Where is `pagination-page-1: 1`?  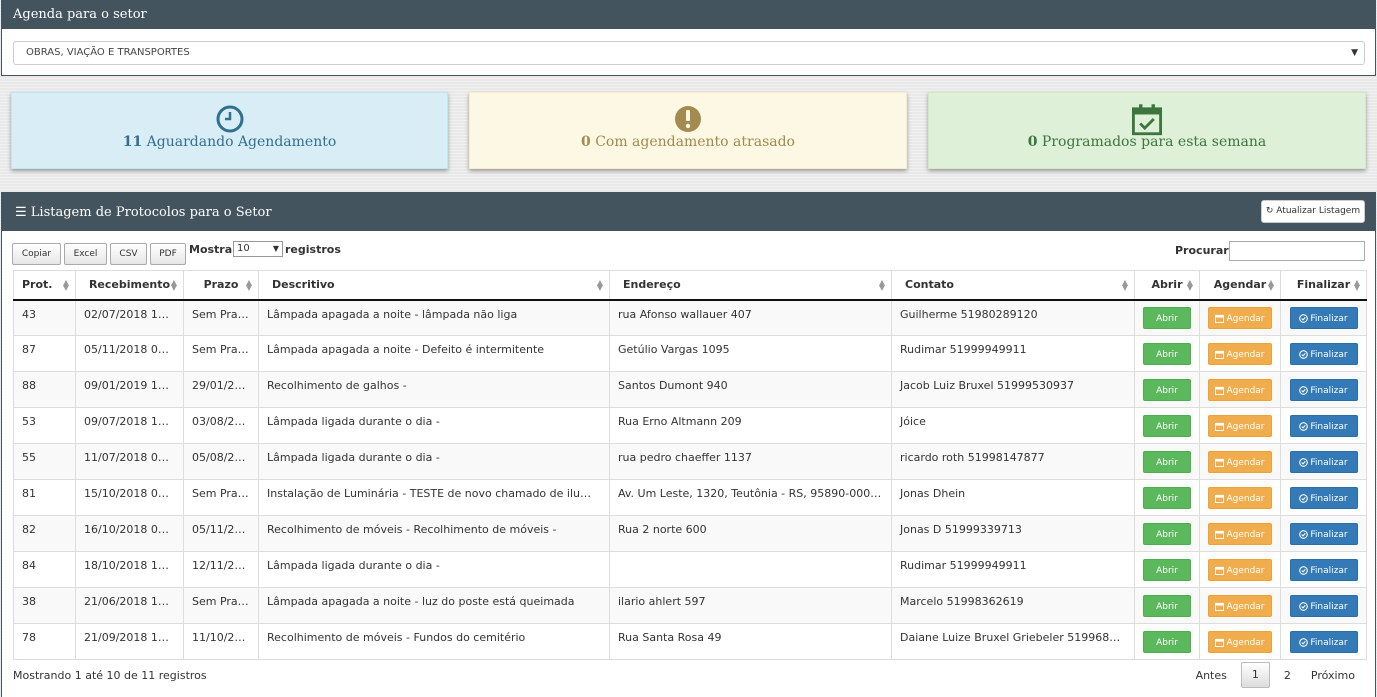
pagination-page-1: 1 is located at coordinates (1255, 675).